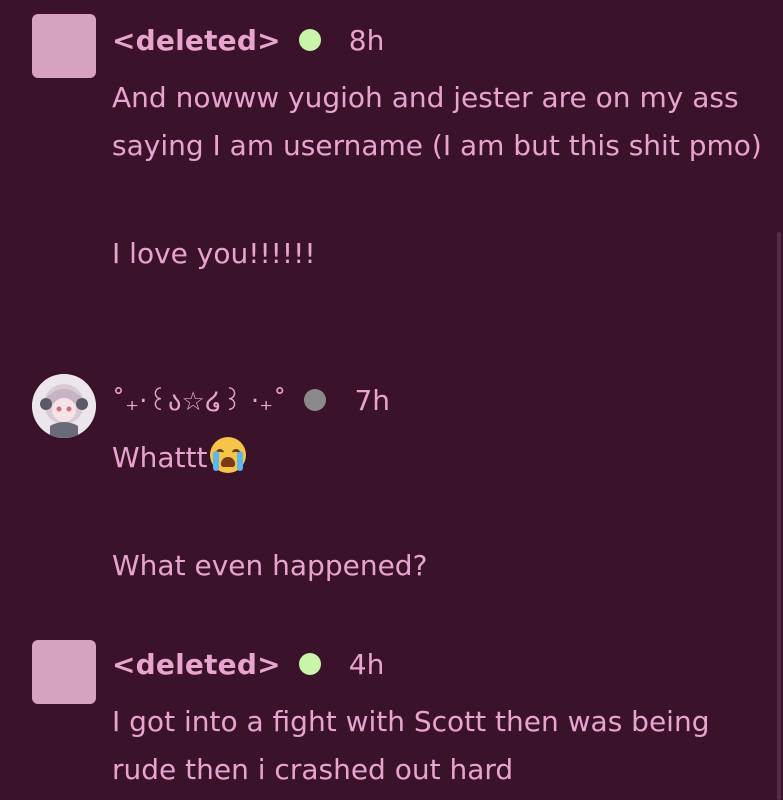 The height and width of the screenshot is (800, 783). I want to click on timestamp: 4h, so click(366, 664).